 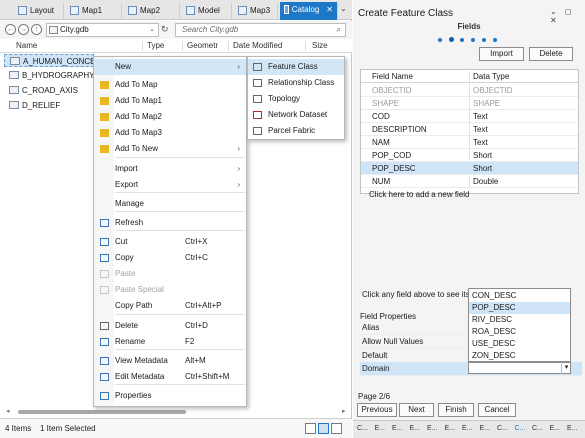 What do you see at coordinates (309, 11) in the screenshot?
I see `tab-catalog: Catalog ✕` at bounding box center [309, 11].